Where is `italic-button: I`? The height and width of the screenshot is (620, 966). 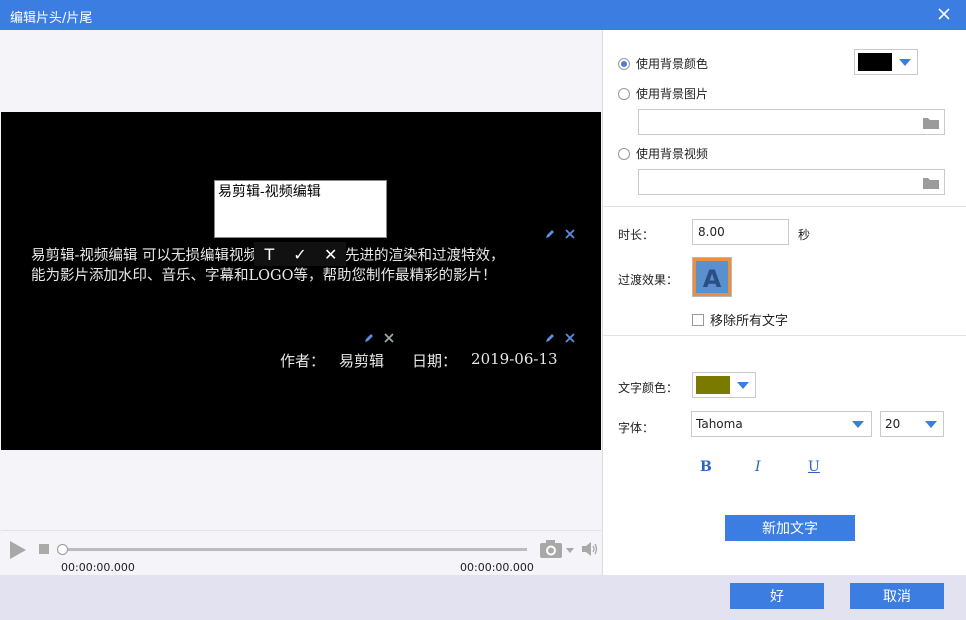 italic-button: I is located at coordinates (758, 467).